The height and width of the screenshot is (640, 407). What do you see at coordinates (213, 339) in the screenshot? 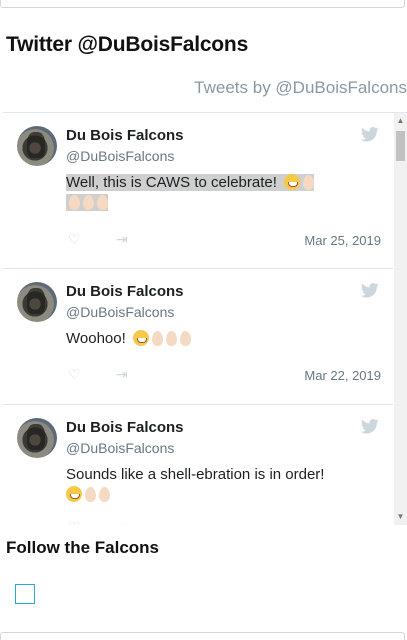
I see `tweet-text: Woohoo!` at bounding box center [213, 339].